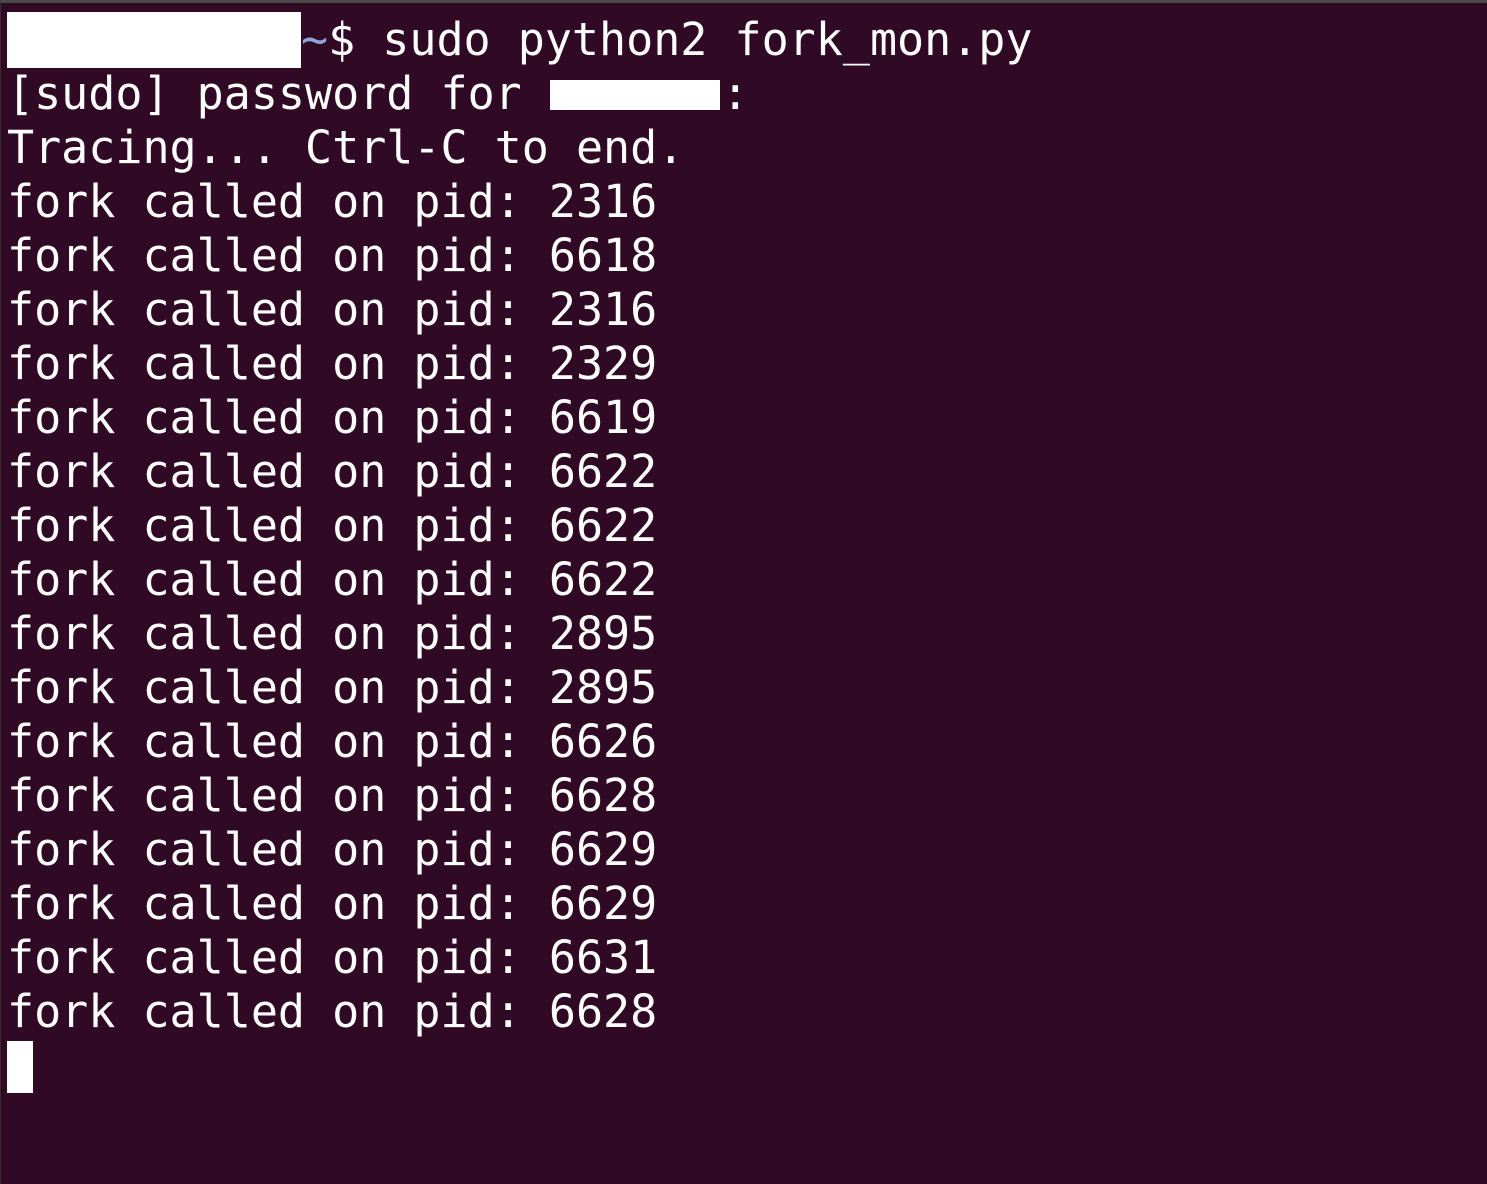 This screenshot has height=1184, width=1487. I want to click on command-text: sudo python2 fork_mon.py, so click(694, 39).